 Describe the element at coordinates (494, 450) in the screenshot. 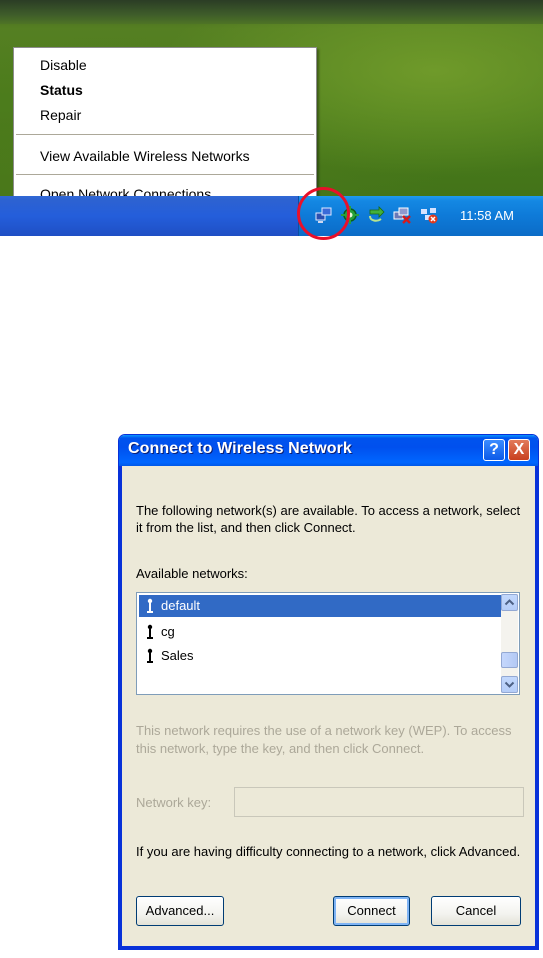

I see `help-button: ?` at that location.